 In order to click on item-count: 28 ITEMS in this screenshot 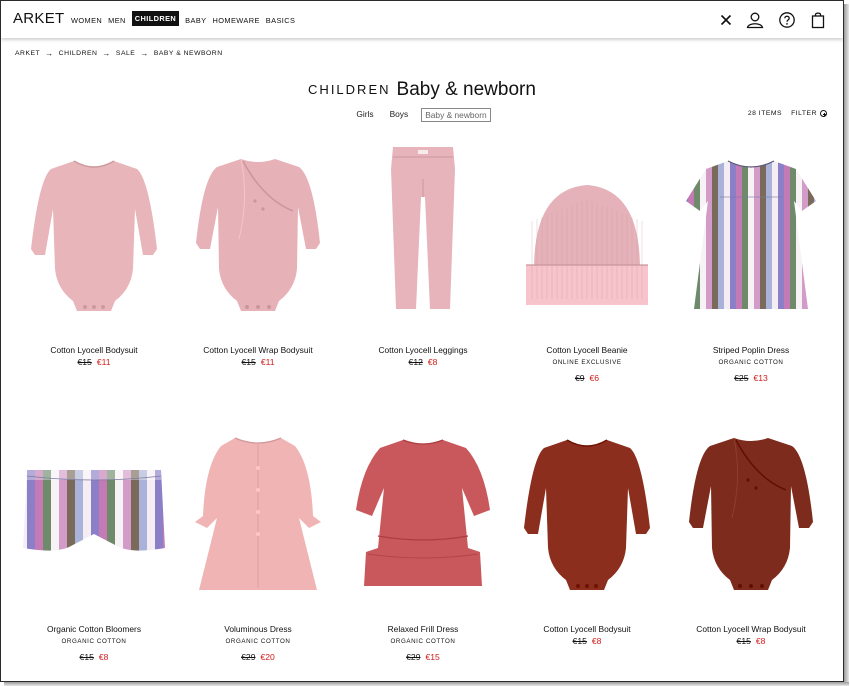, I will do `click(765, 113)`.